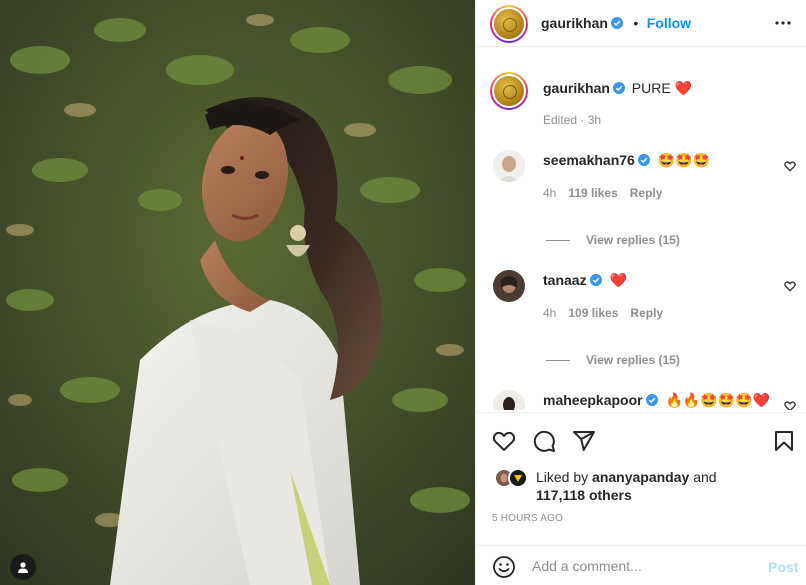  What do you see at coordinates (589, 160) in the screenshot?
I see `comment-username: seemakhan76` at bounding box center [589, 160].